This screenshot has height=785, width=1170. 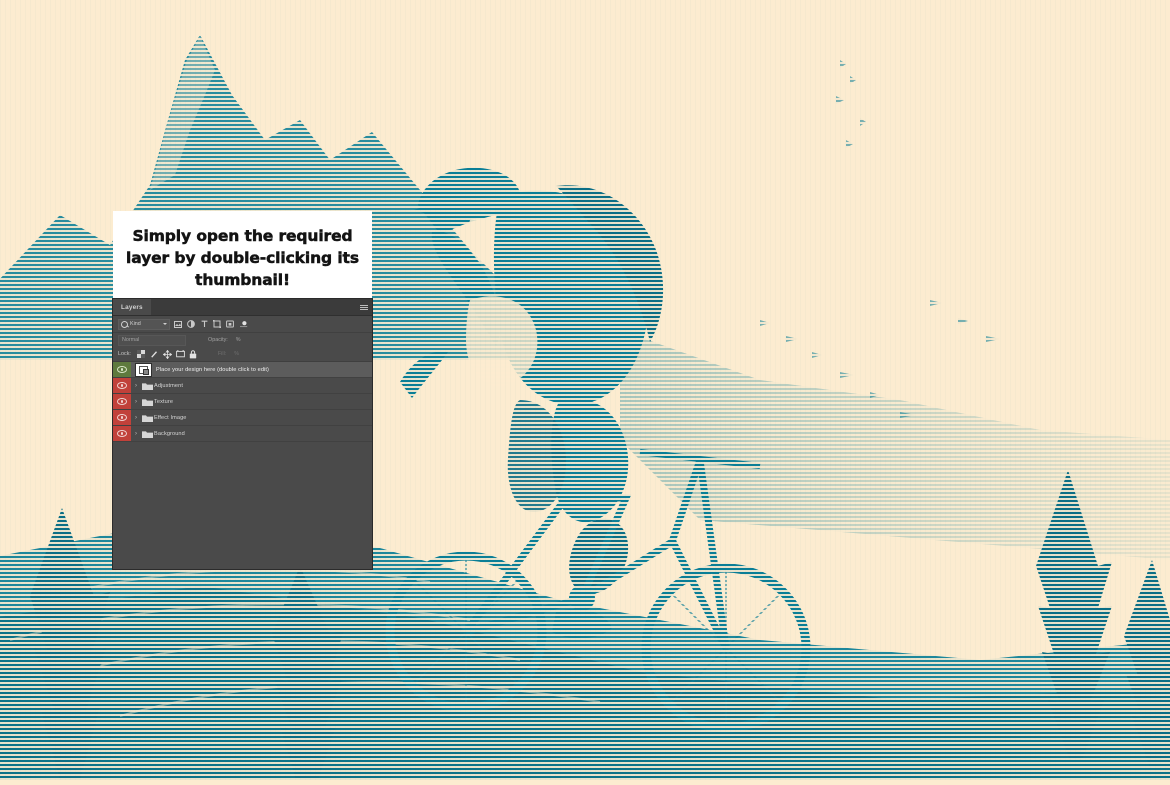 I want to click on filter-kind-label: Kind, so click(x=135, y=324).